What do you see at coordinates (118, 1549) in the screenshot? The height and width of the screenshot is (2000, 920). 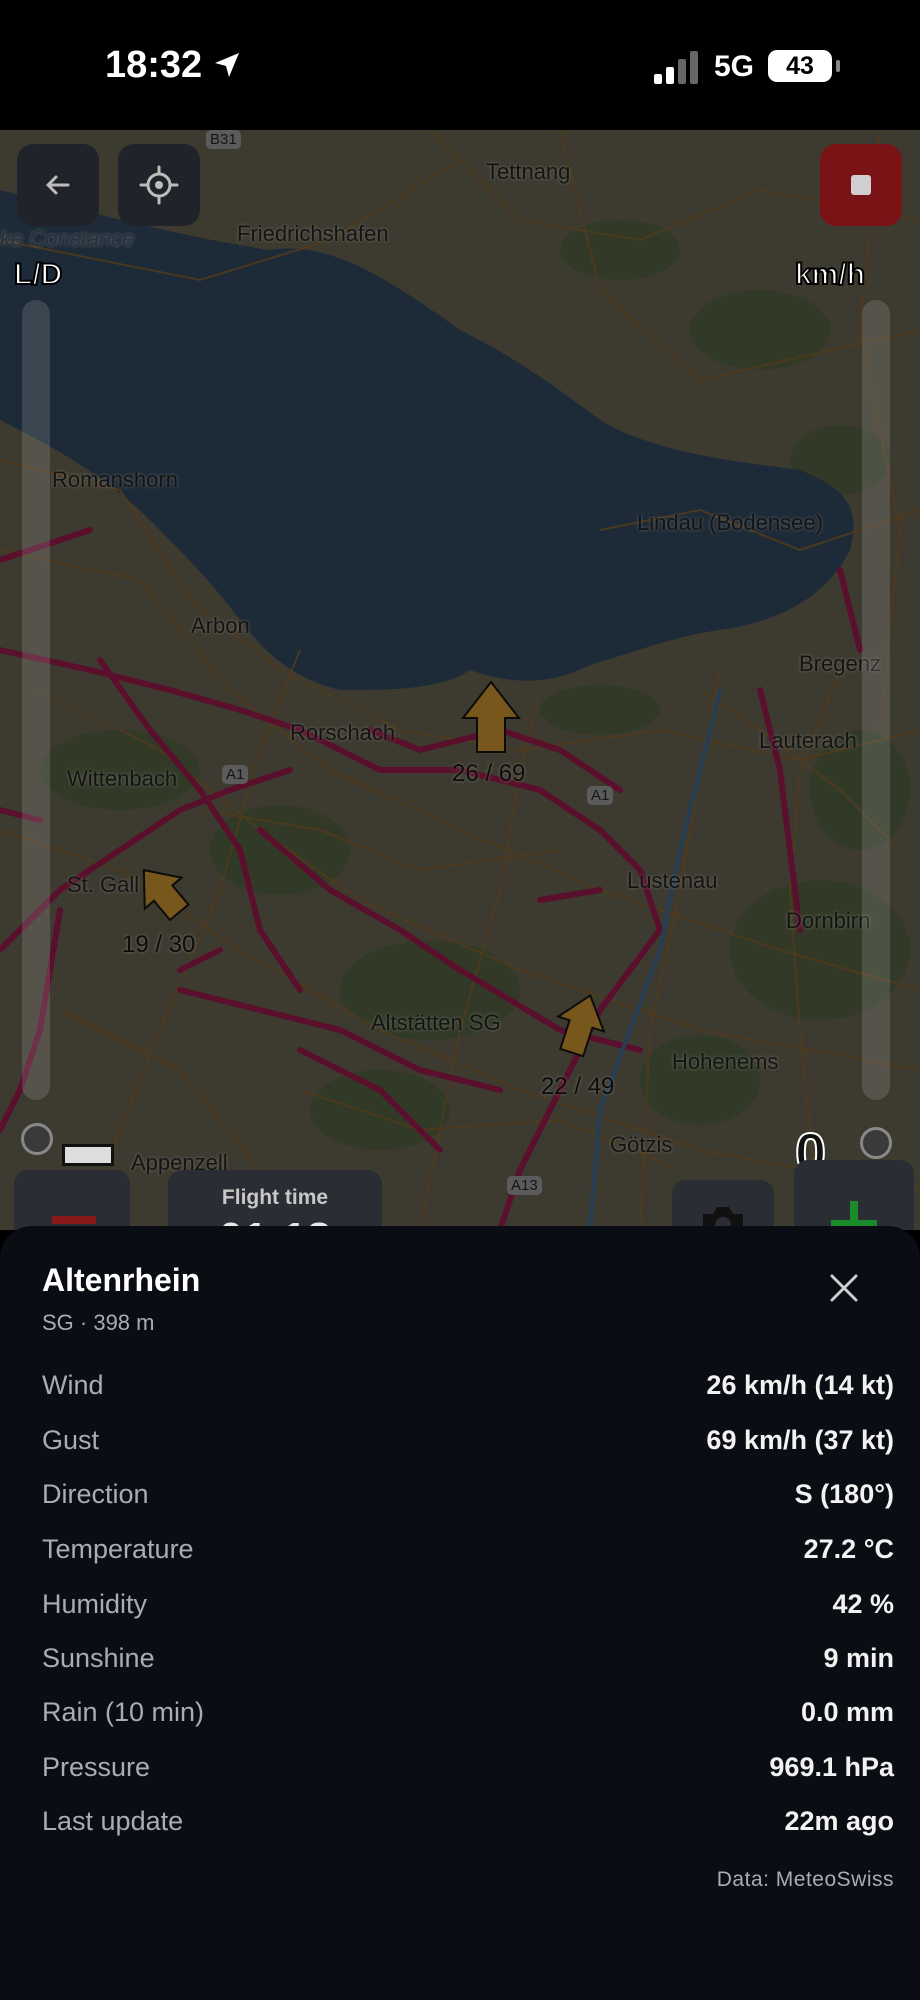 I see `detail-label: Temperature` at bounding box center [118, 1549].